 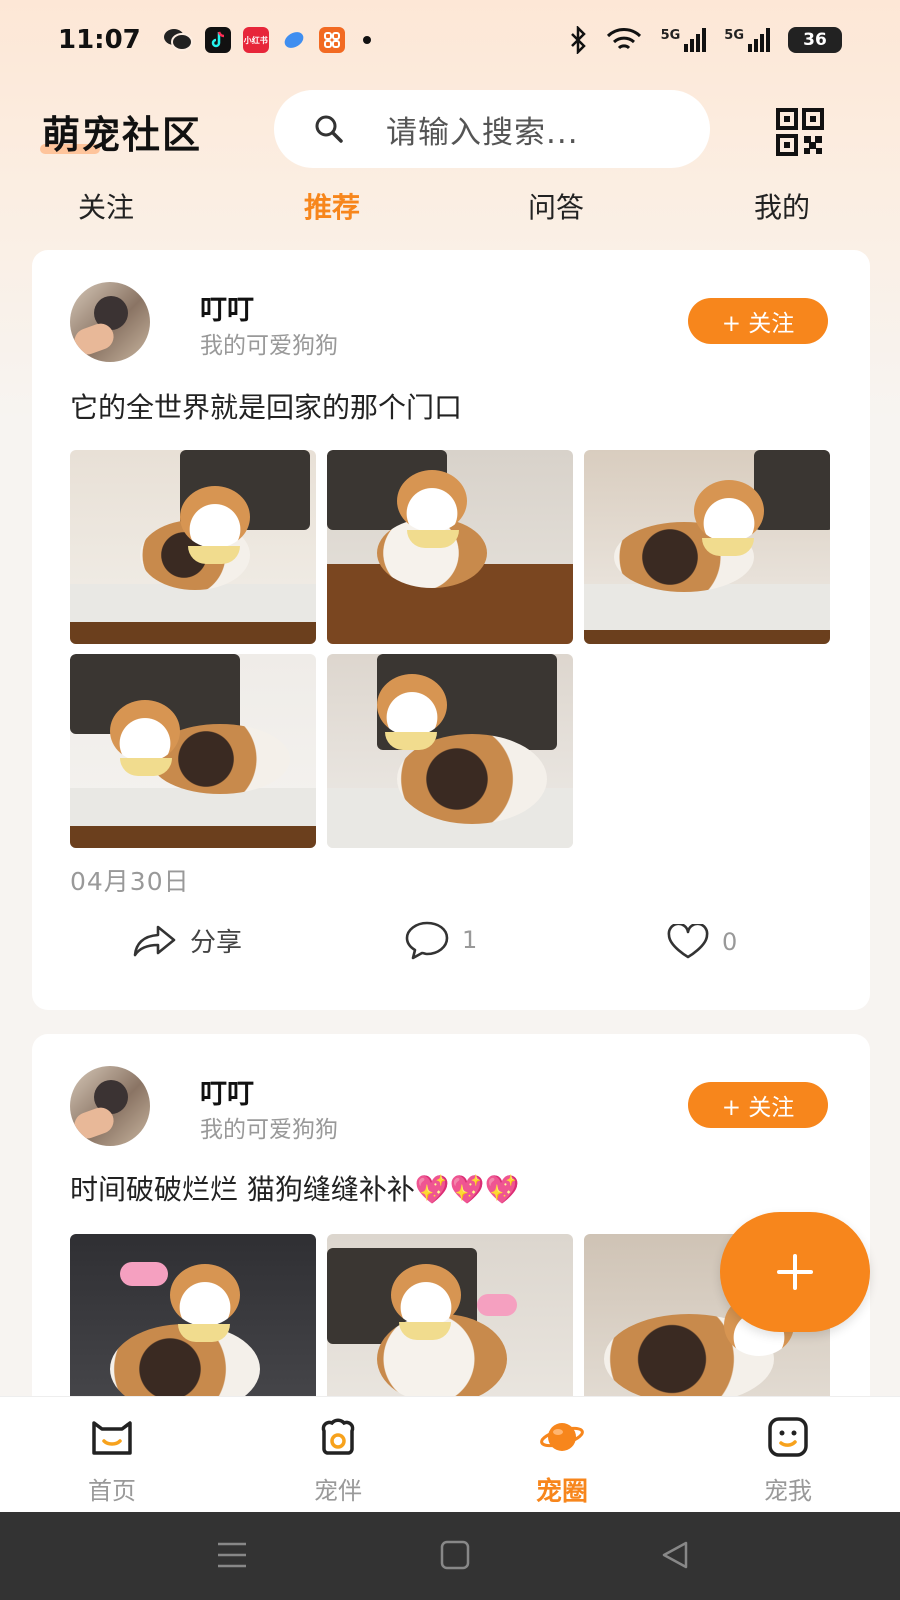 What do you see at coordinates (338, 1436) in the screenshot?
I see `pet-companion-icon` at bounding box center [338, 1436].